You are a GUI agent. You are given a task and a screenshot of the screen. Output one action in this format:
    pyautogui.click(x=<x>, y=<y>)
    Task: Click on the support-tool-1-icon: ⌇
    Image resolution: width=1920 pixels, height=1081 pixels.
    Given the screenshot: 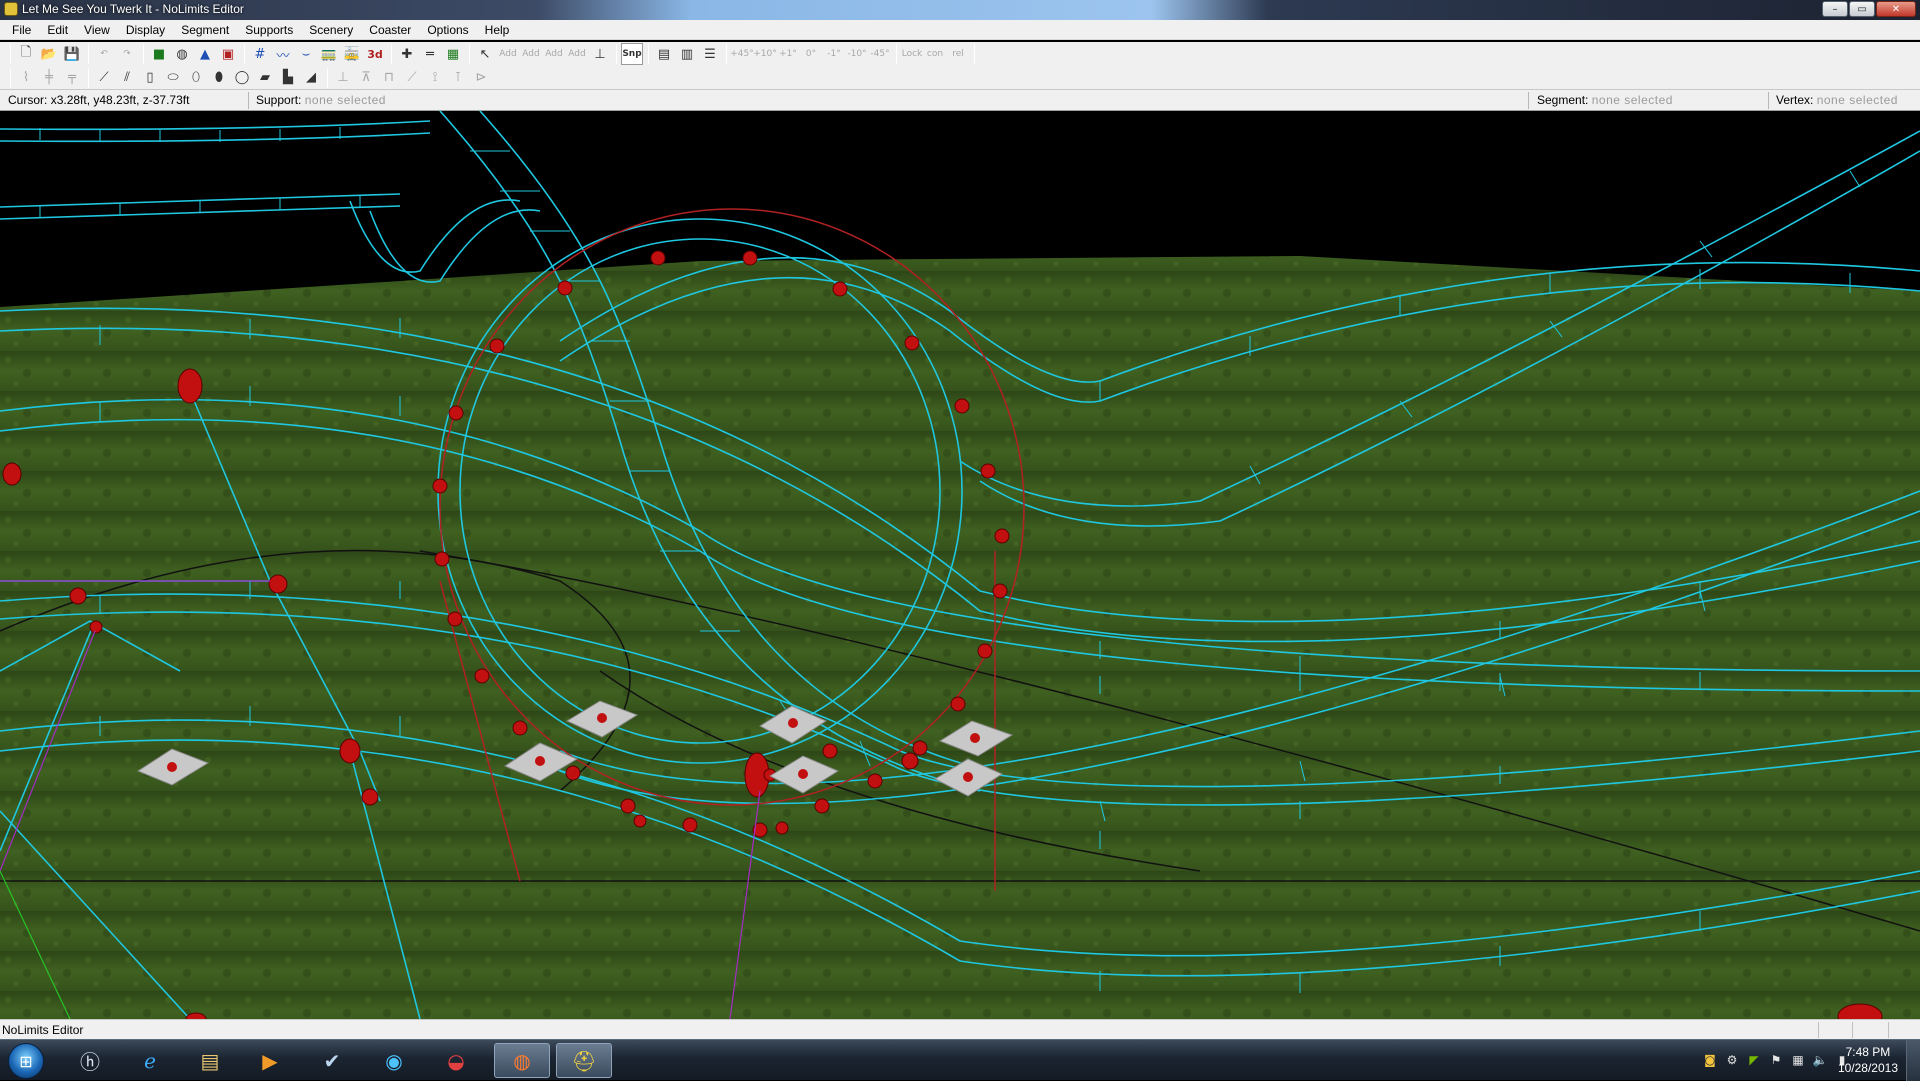 What is the action you would take?
    pyautogui.click(x=26, y=78)
    